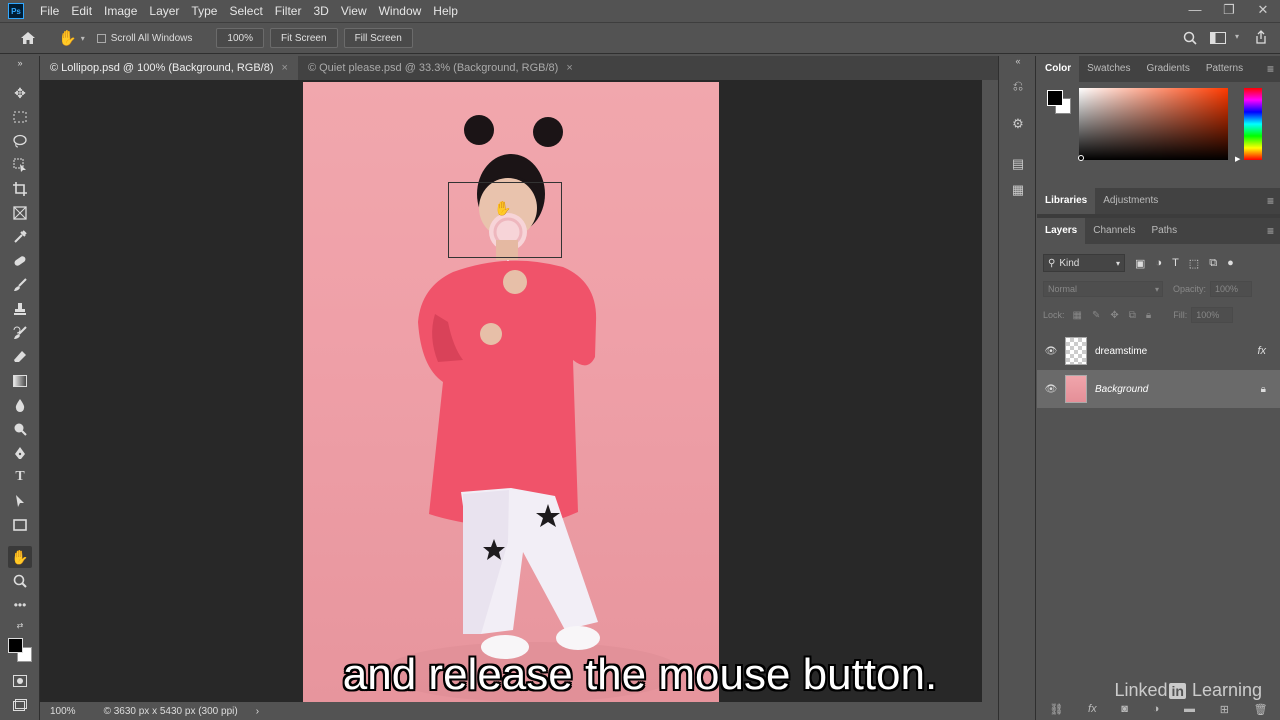  I want to click on hue-slider-handle-icon: ▶, so click(1237, 159).